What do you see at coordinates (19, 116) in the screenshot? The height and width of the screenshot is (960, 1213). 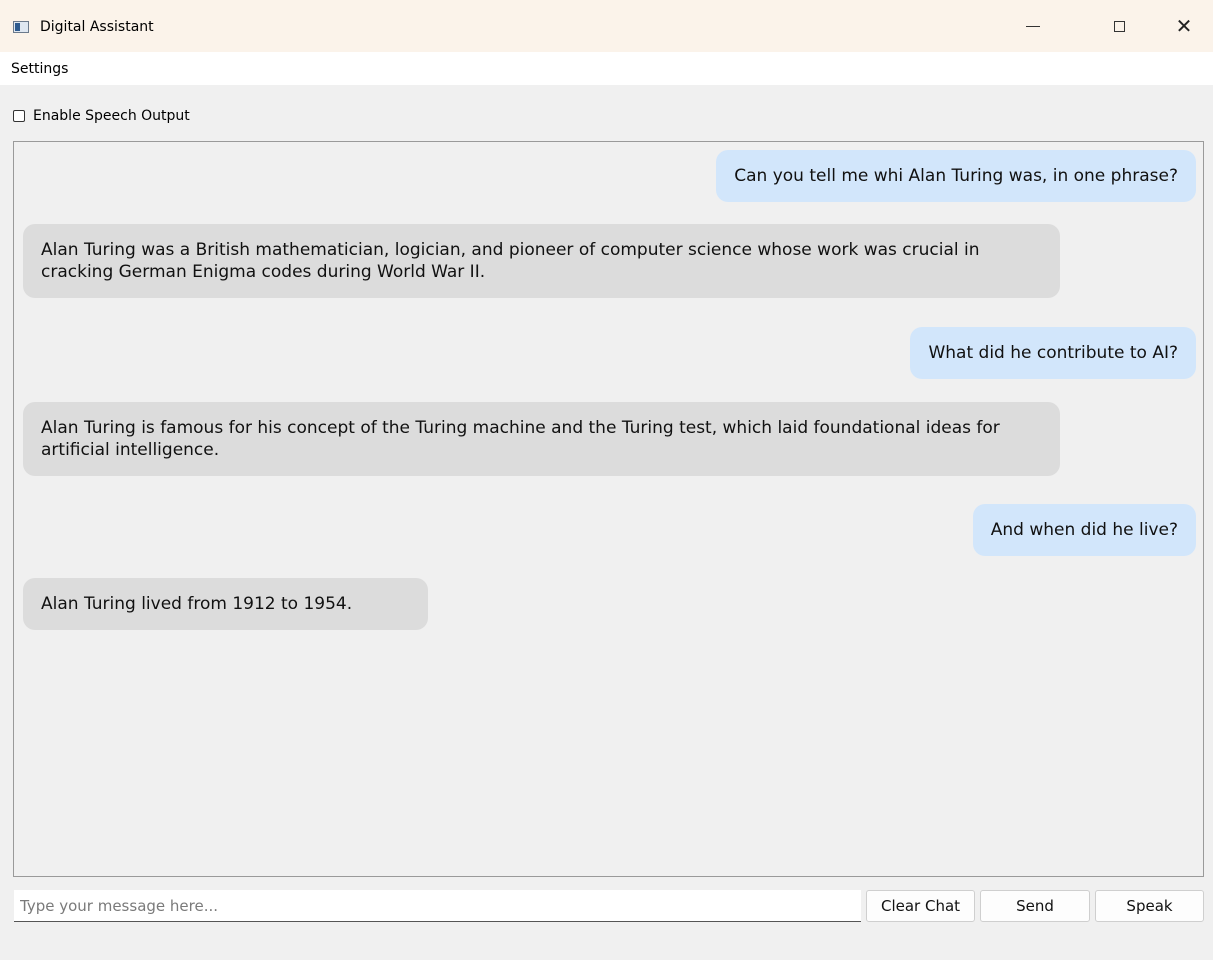 I see `speech-output-checkbox` at bounding box center [19, 116].